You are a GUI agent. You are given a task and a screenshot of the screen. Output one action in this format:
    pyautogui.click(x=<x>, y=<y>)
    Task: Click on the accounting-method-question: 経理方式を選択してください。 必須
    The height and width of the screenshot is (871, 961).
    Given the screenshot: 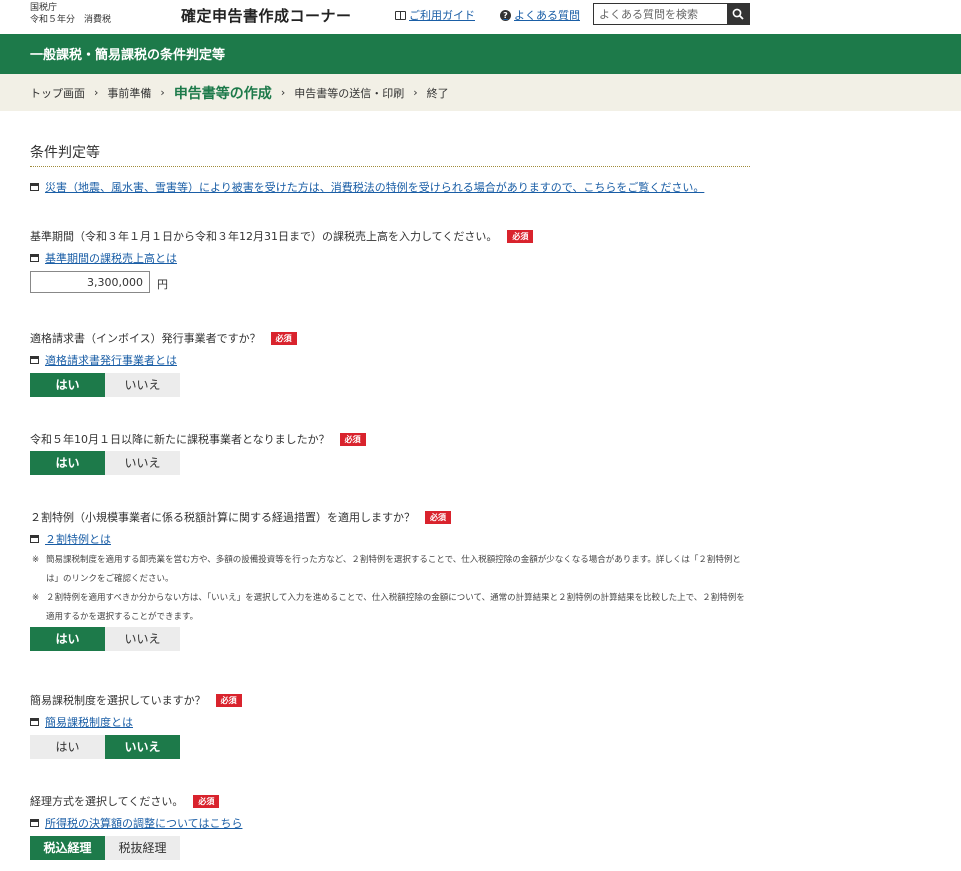 What is the action you would take?
    pyautogui.click(x=125, y=801)
    